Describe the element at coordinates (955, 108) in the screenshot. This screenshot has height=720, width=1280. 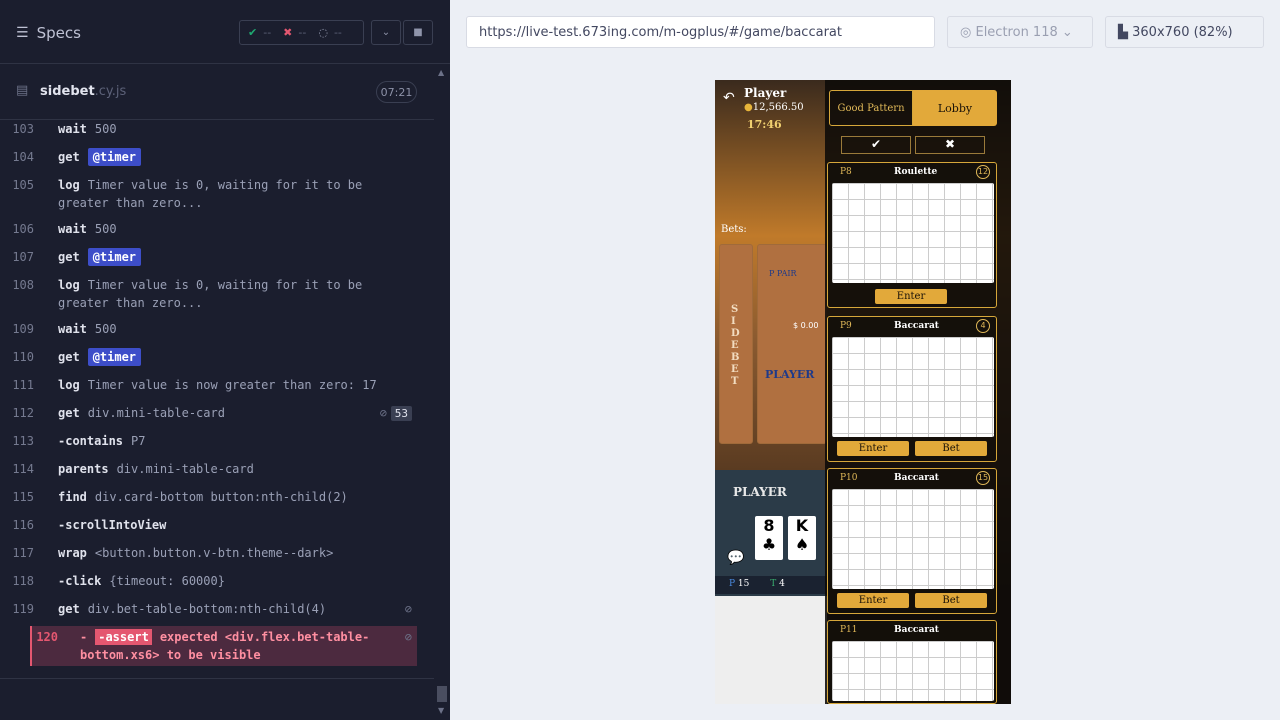
I see `lobby-tab: Lobby` at that location.